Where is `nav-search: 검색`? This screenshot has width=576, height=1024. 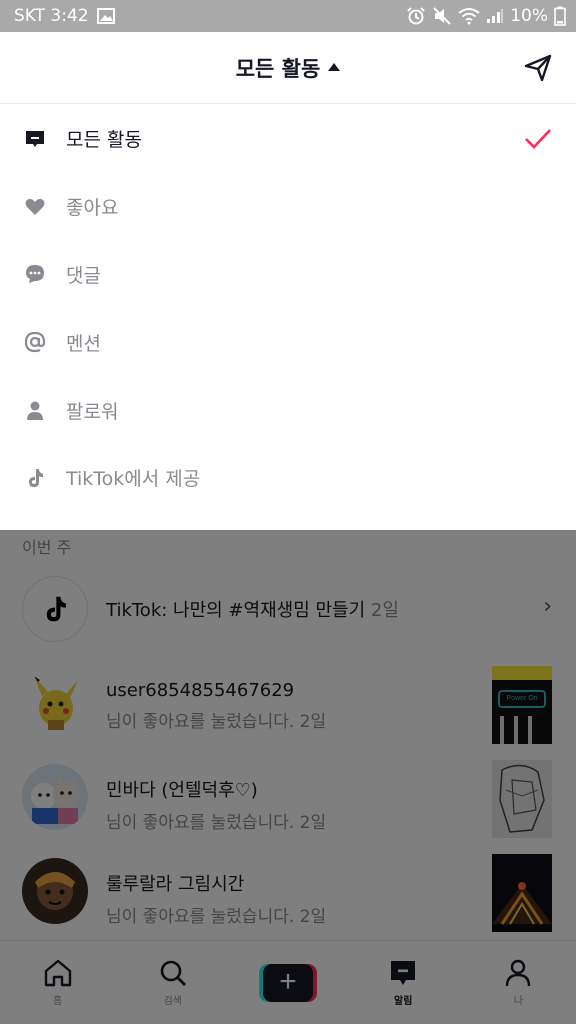 nav-search: 검색 is located at coordinates (172, 982).